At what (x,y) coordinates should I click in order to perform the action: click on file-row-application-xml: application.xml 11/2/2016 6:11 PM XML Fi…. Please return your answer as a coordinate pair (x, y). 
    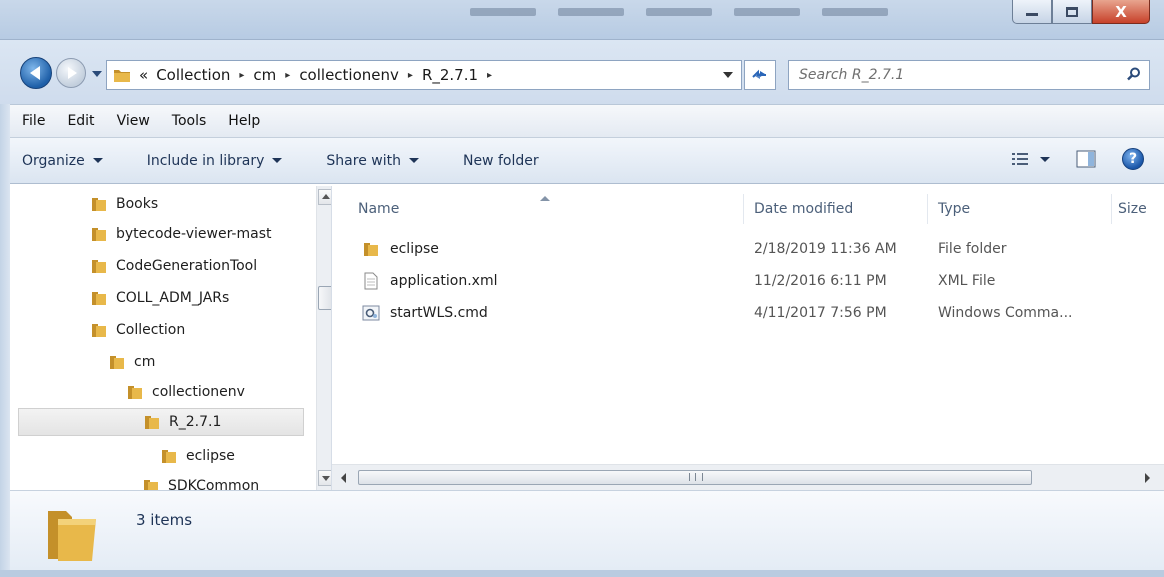
    Looking at the image, I should click on (756, 281).